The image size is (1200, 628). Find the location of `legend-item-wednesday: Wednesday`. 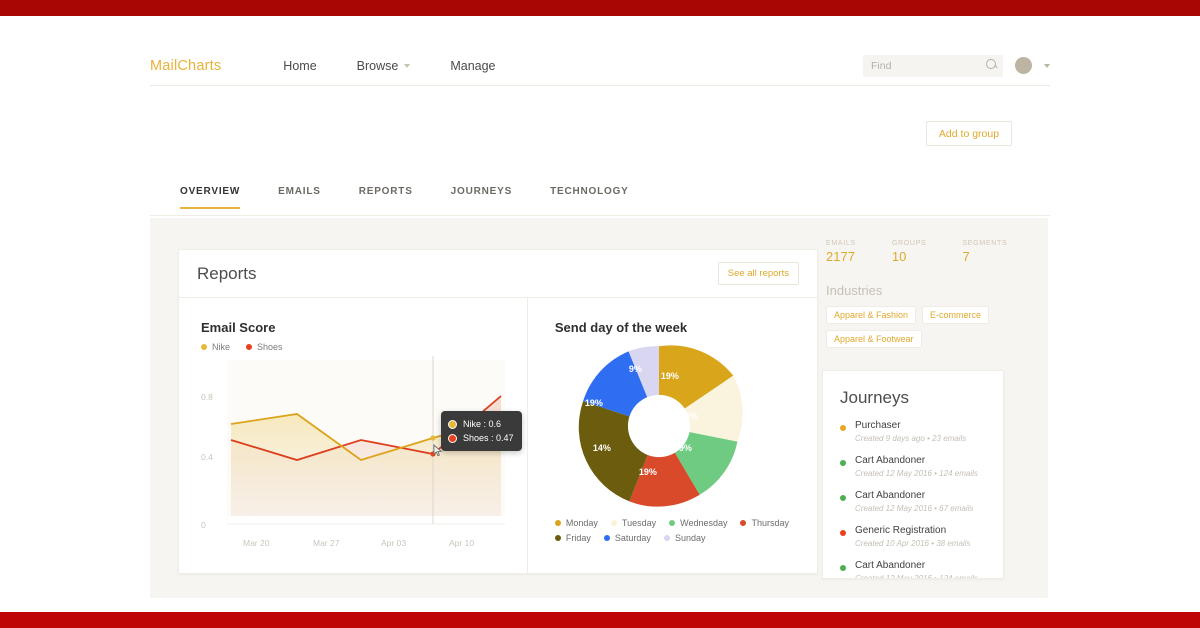

legend-item-wednesday: Wednesday is located at coordinates (698, 523).